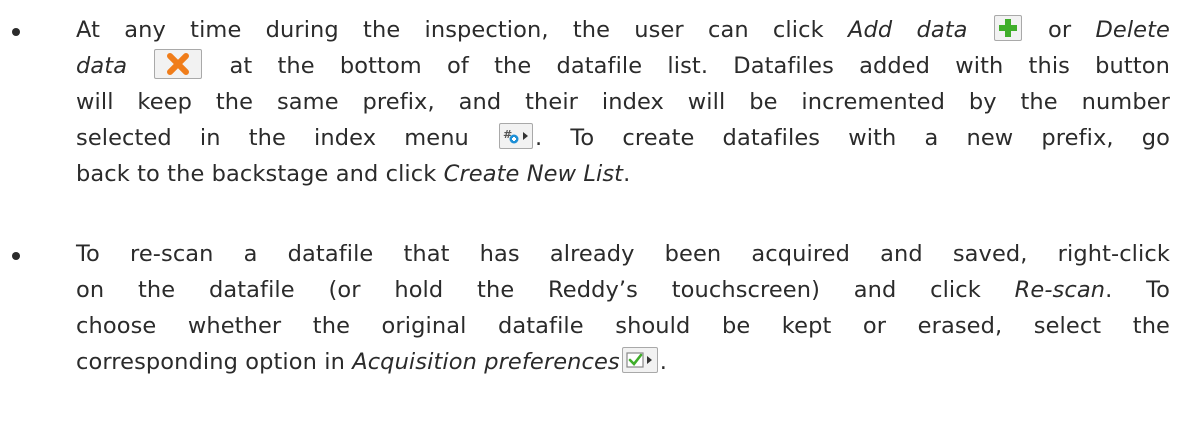 The height and width of the screenshot is (430, 1194). I want to click on checkbox-menu-icon, so click(639, 360).